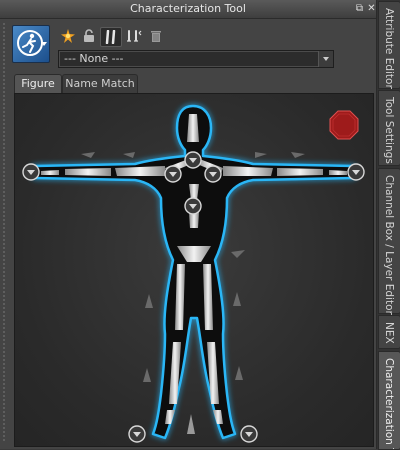 Image resolution: width=400 pixels, height=450 pixels. I want to click on delete-icon, so click(156, 36).